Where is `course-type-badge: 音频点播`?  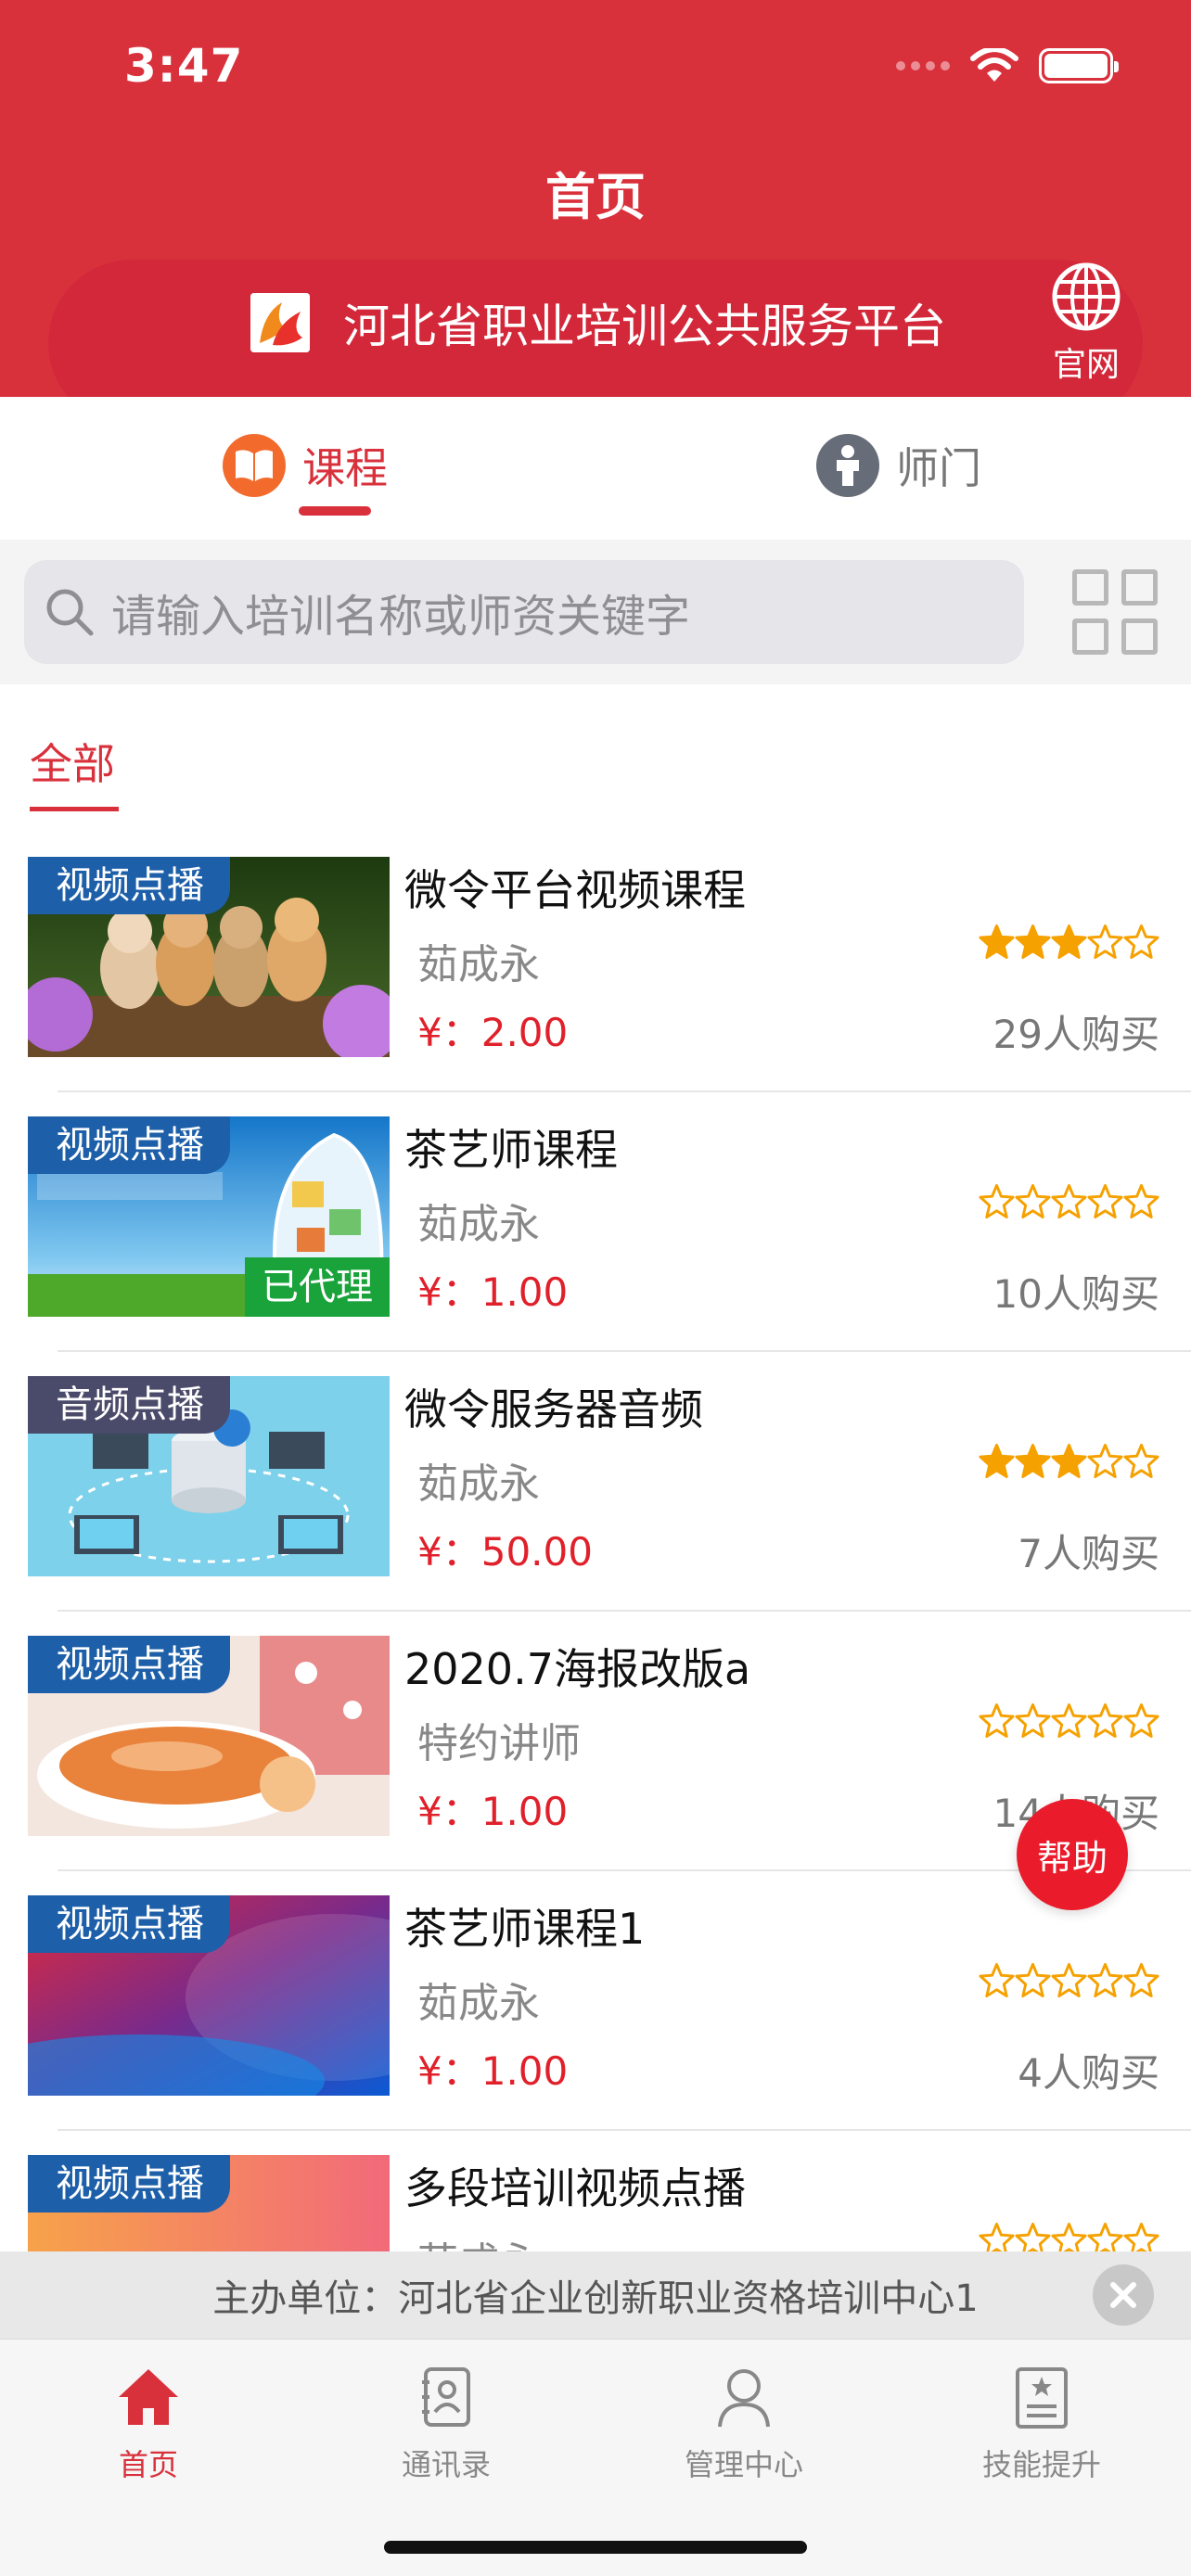 course-type-badge: 音频点播 is located at coordinates (129, 1405).